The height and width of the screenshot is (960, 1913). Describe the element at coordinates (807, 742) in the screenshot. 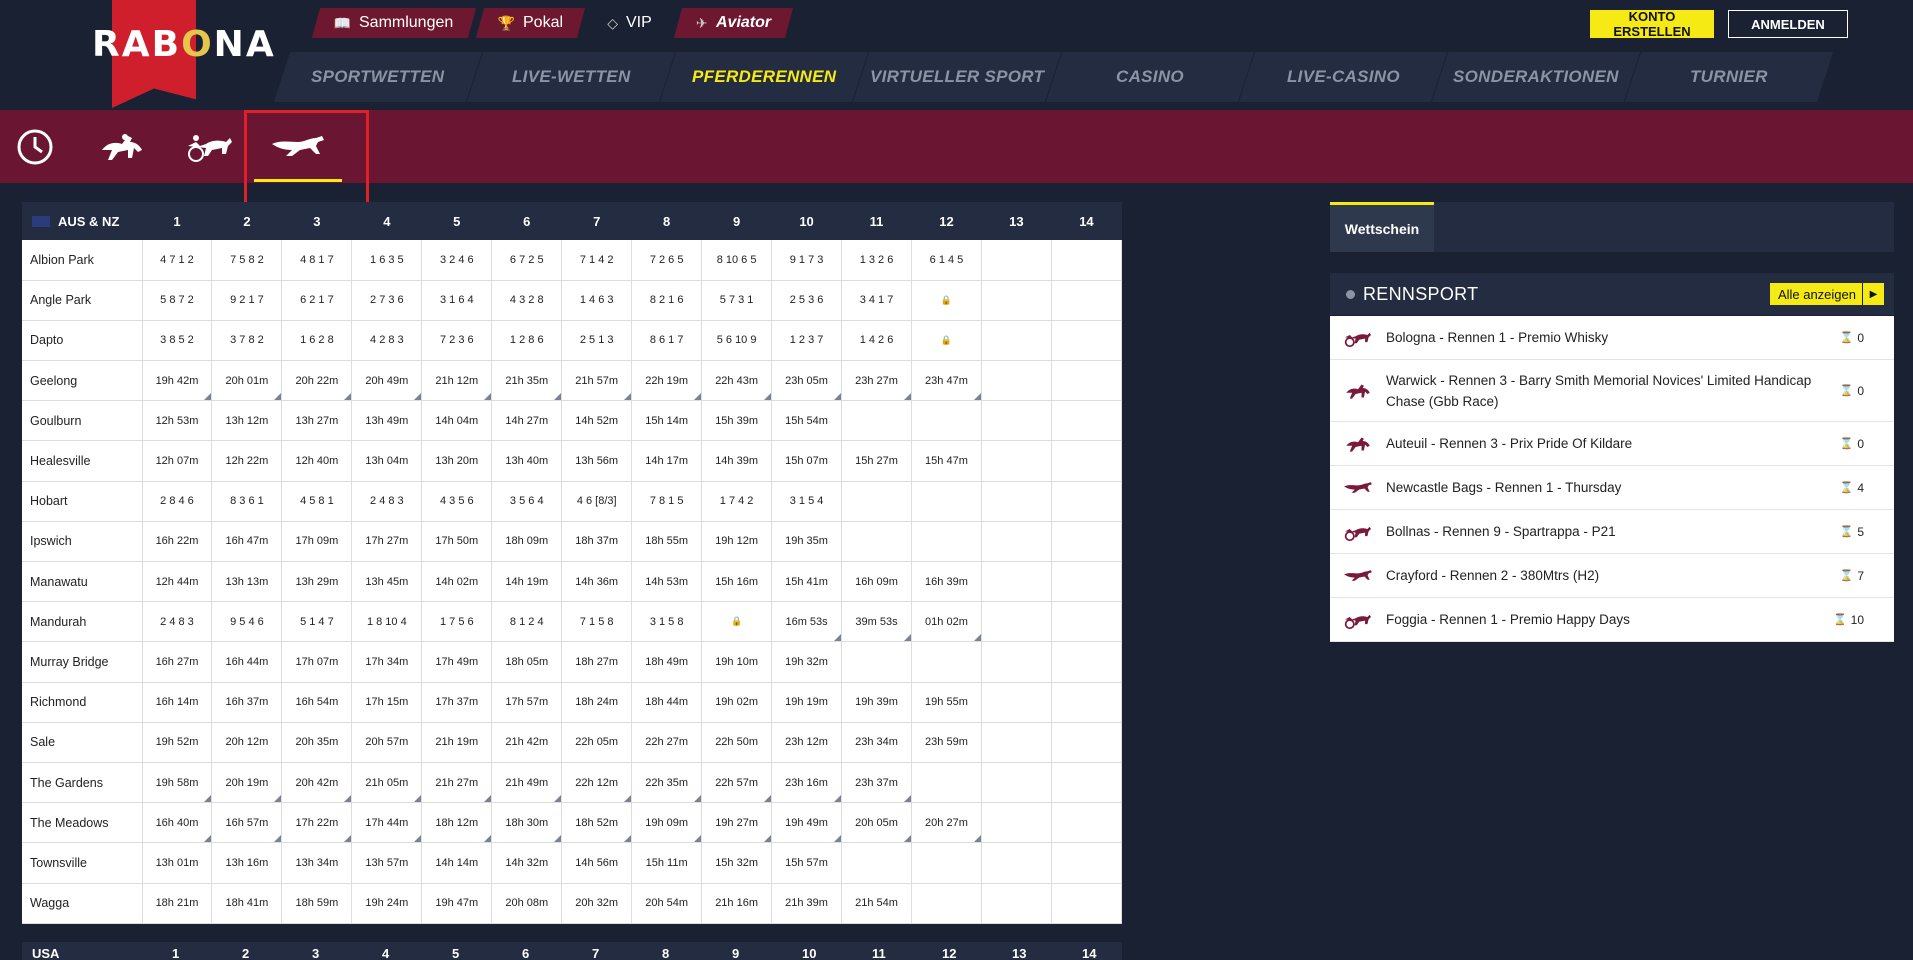

I see `race-cell: 23h 12m` at that location.